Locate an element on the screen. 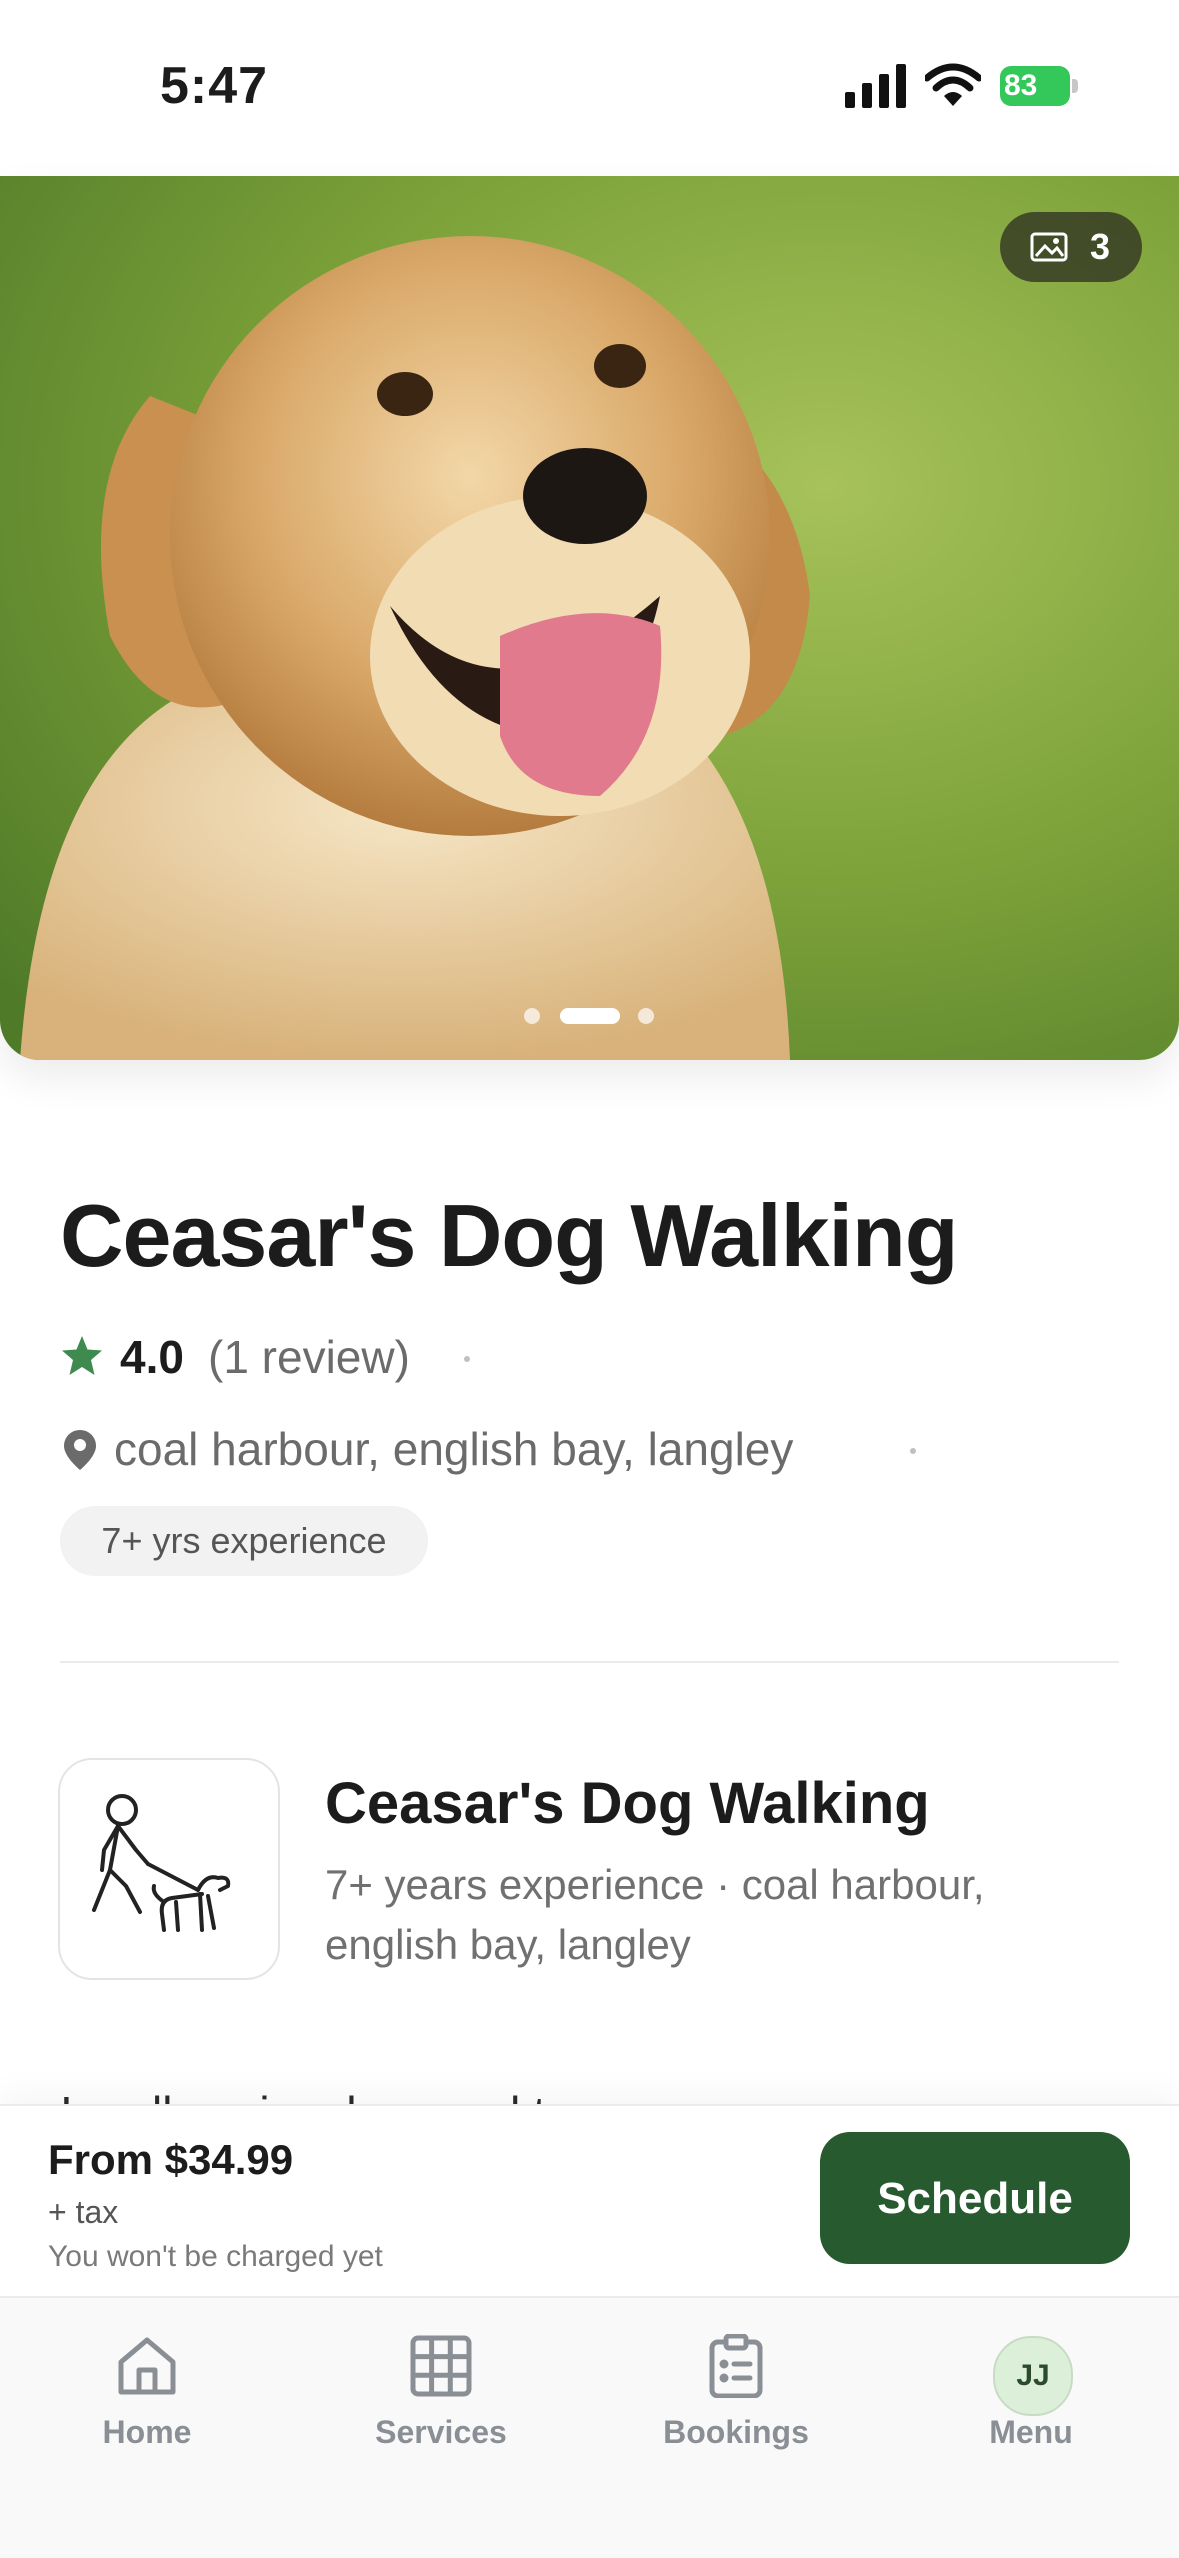 The height and width of the screenshot is (2558, 1179). tab-menu: JJ Menu is located at coordinates (1031, 2386).